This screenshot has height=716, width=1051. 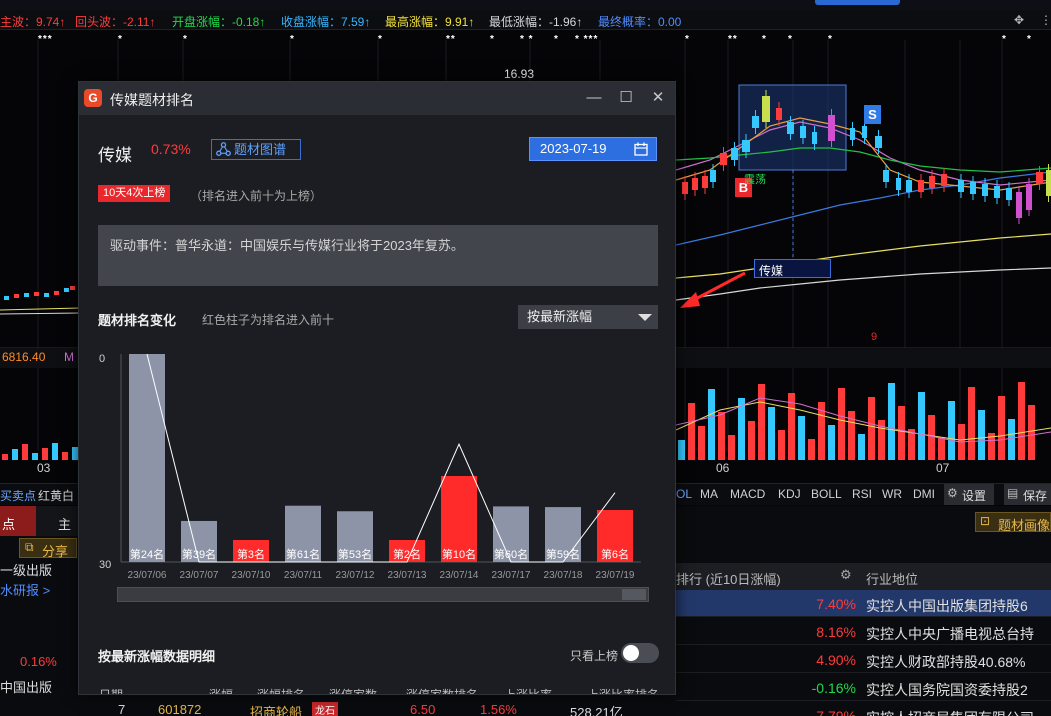 What do you see at coordinates (18, 495) in the screenshot?
I see `tab-buy-sell-point: 买卖点` at bounding box center [18, 495].